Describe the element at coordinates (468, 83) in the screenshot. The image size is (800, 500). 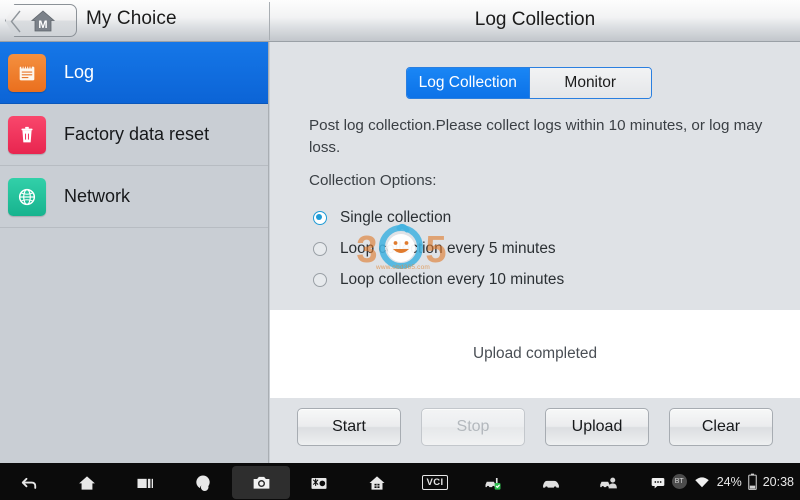
I see `tab-log-collection: Log Collection` at that location.